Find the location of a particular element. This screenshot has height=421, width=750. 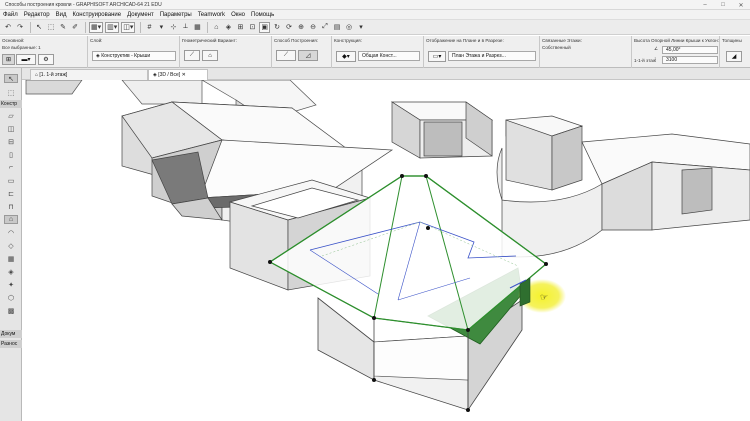

section-icon: ⊞ is located at coordinates (240, 27).